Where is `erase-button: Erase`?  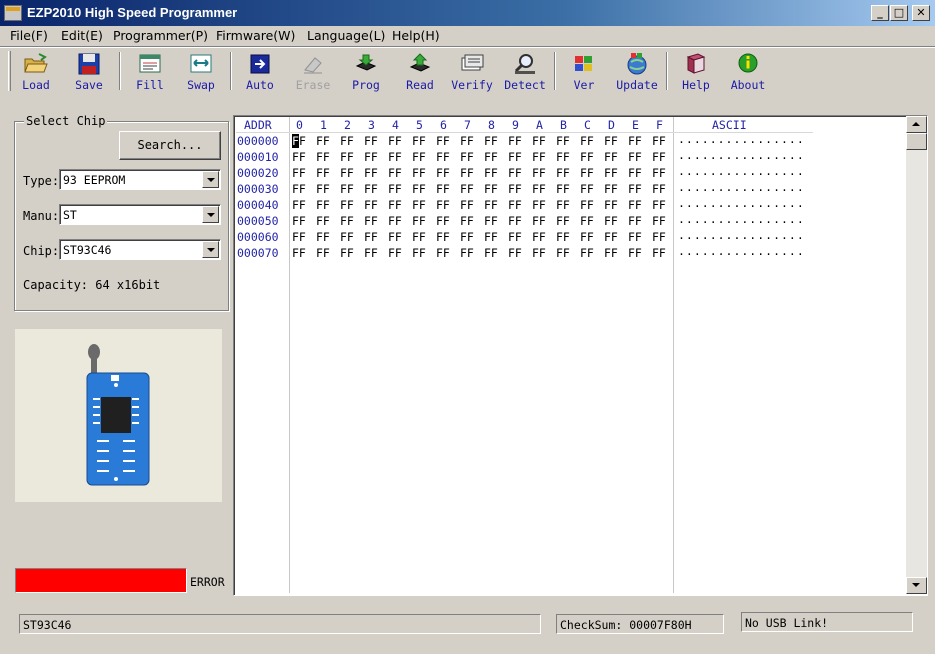 erase-button: Erase is located at coordinates (313, 71).